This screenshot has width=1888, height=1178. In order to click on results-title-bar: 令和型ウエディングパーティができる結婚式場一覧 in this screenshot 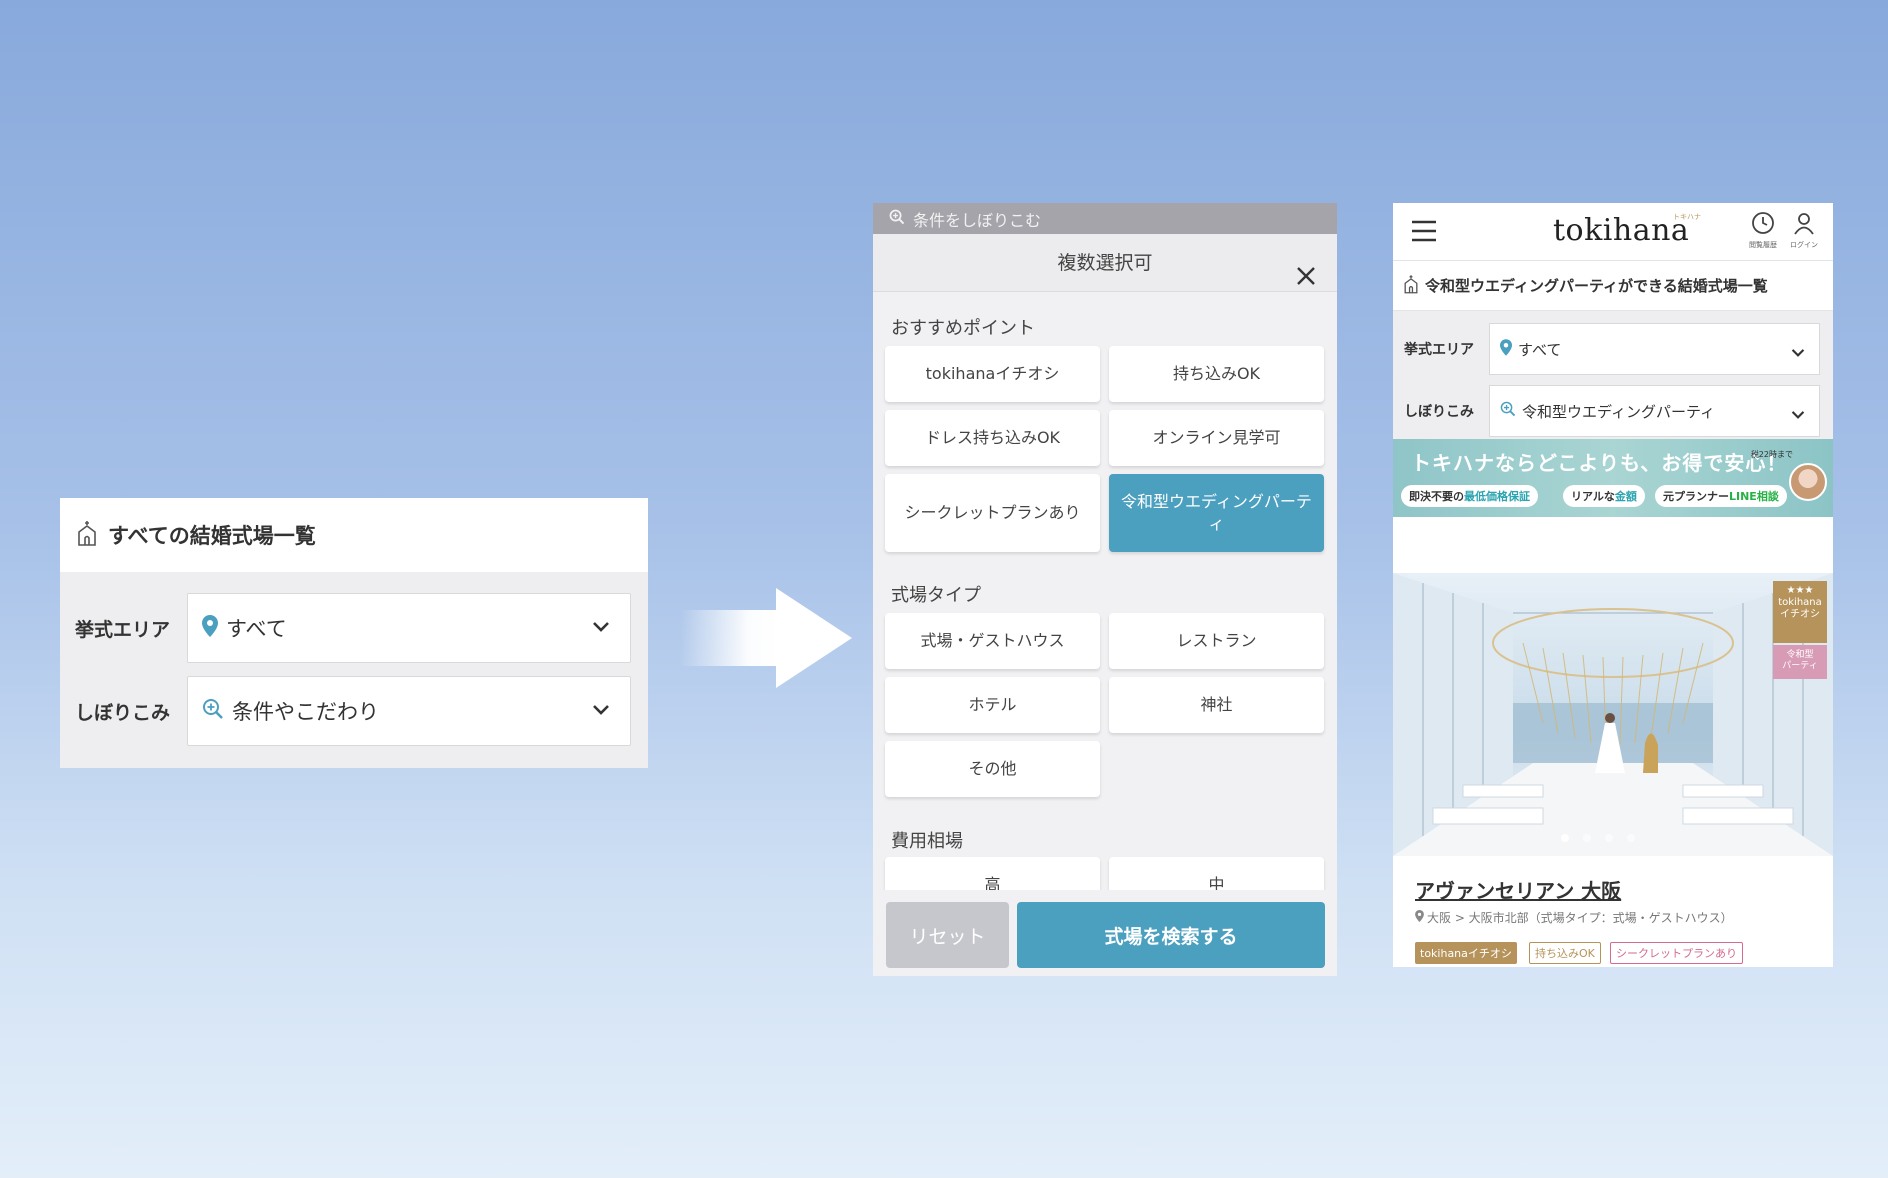, I will do `click(1613, 286)`.